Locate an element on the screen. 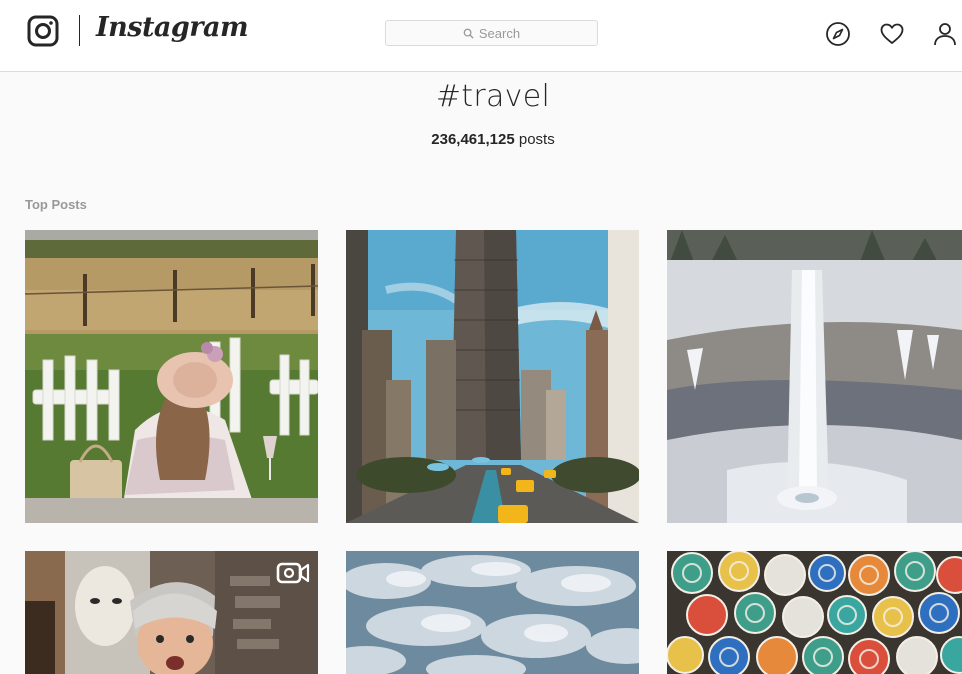 This screenshot has width=962, height=674. search-placeholder: Search is located at coordinates (499, 33).